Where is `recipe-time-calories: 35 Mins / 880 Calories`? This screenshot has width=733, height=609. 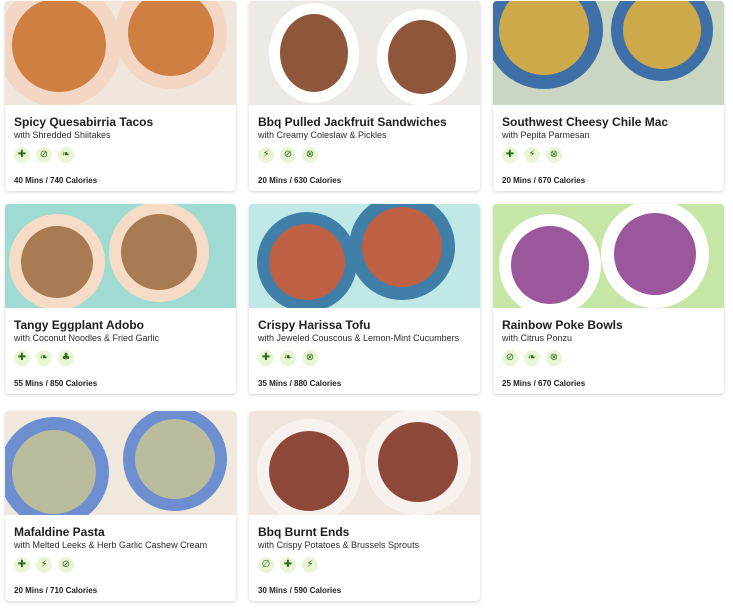
recipe-time-calories: 35 Mins / 880 Calories is located at coordinates (300, 383).